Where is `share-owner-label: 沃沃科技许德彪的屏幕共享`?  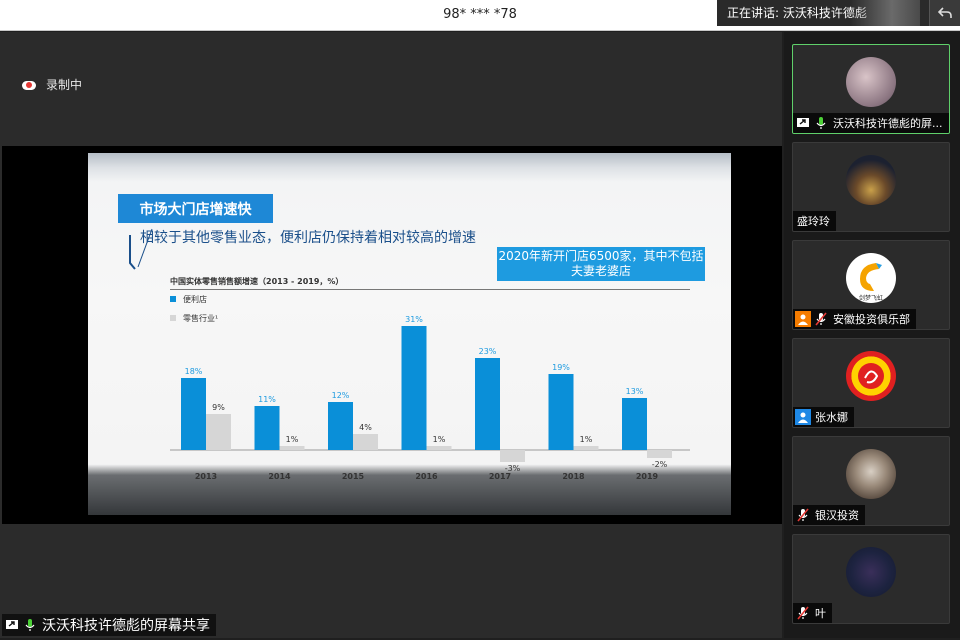
share-owner-label: 沃沃科技许德彪的屏幕共享 is located at coordinates (109, 625).